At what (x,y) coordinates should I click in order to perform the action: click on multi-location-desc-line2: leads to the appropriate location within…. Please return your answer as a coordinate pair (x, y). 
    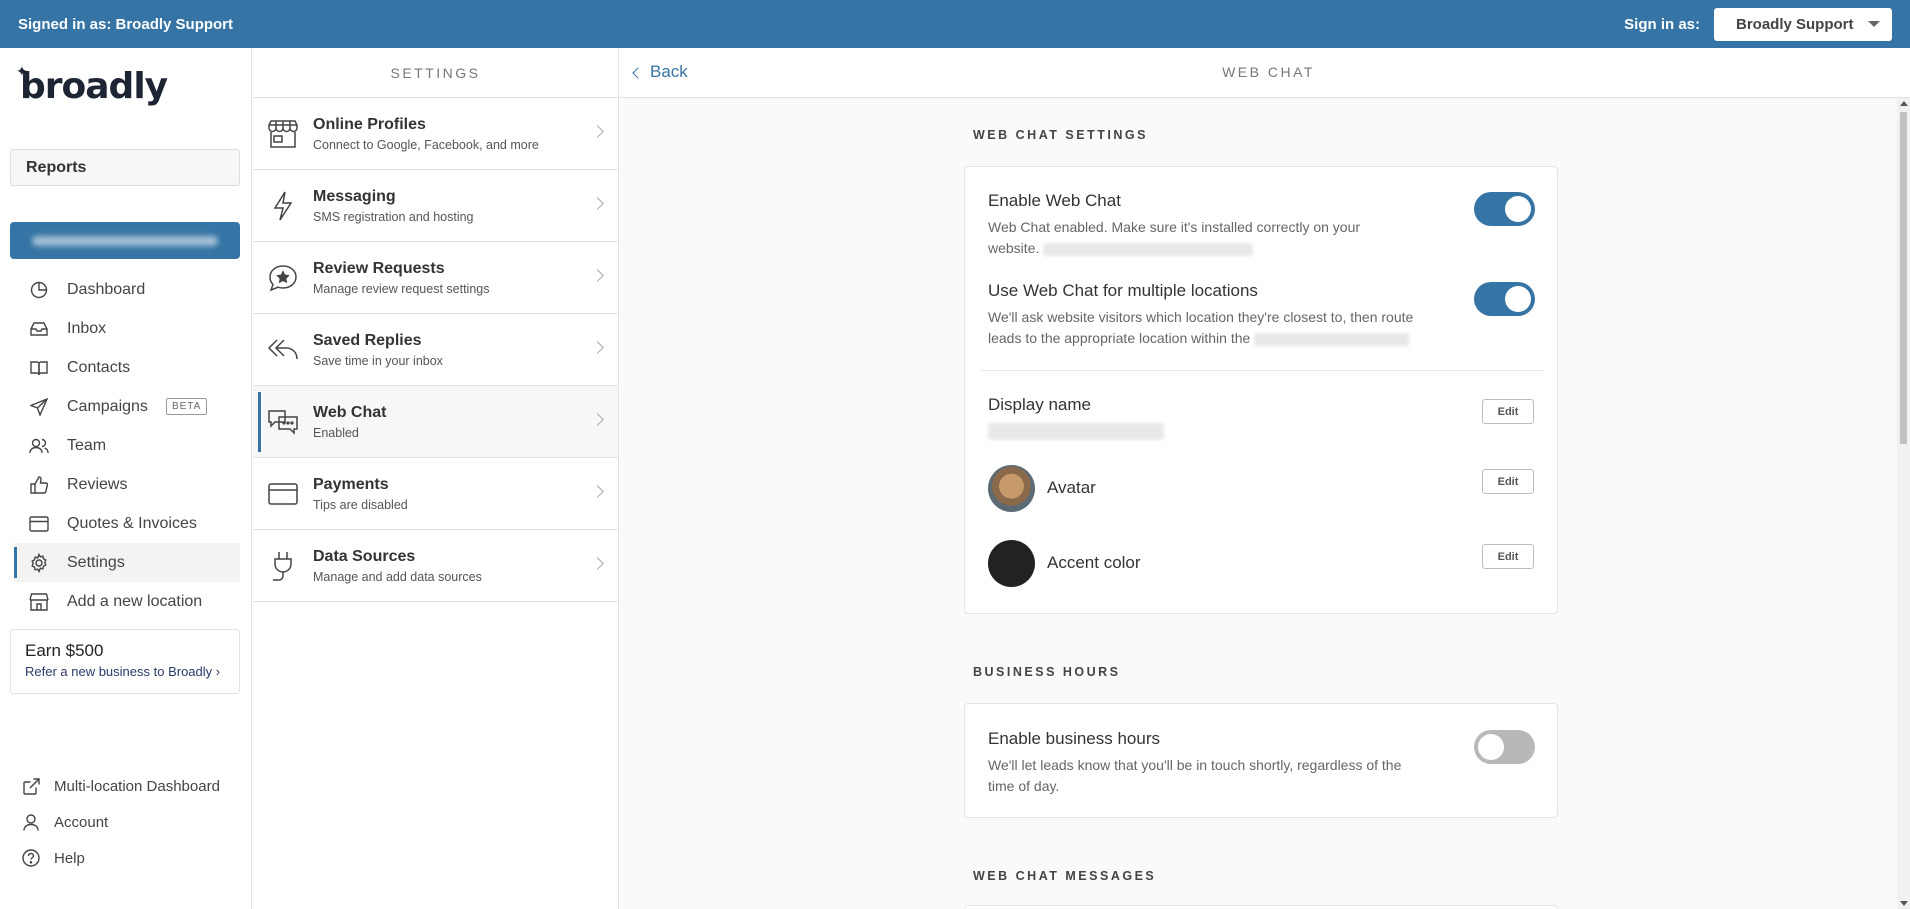
    Looking at the image, I should click on (1119, 338).